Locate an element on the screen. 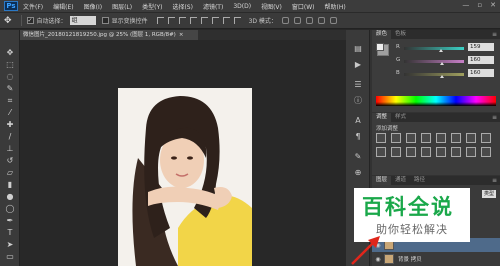 This screenshot has width=500, height=266. photo-filter-icon is located at coordinates (381, 152).